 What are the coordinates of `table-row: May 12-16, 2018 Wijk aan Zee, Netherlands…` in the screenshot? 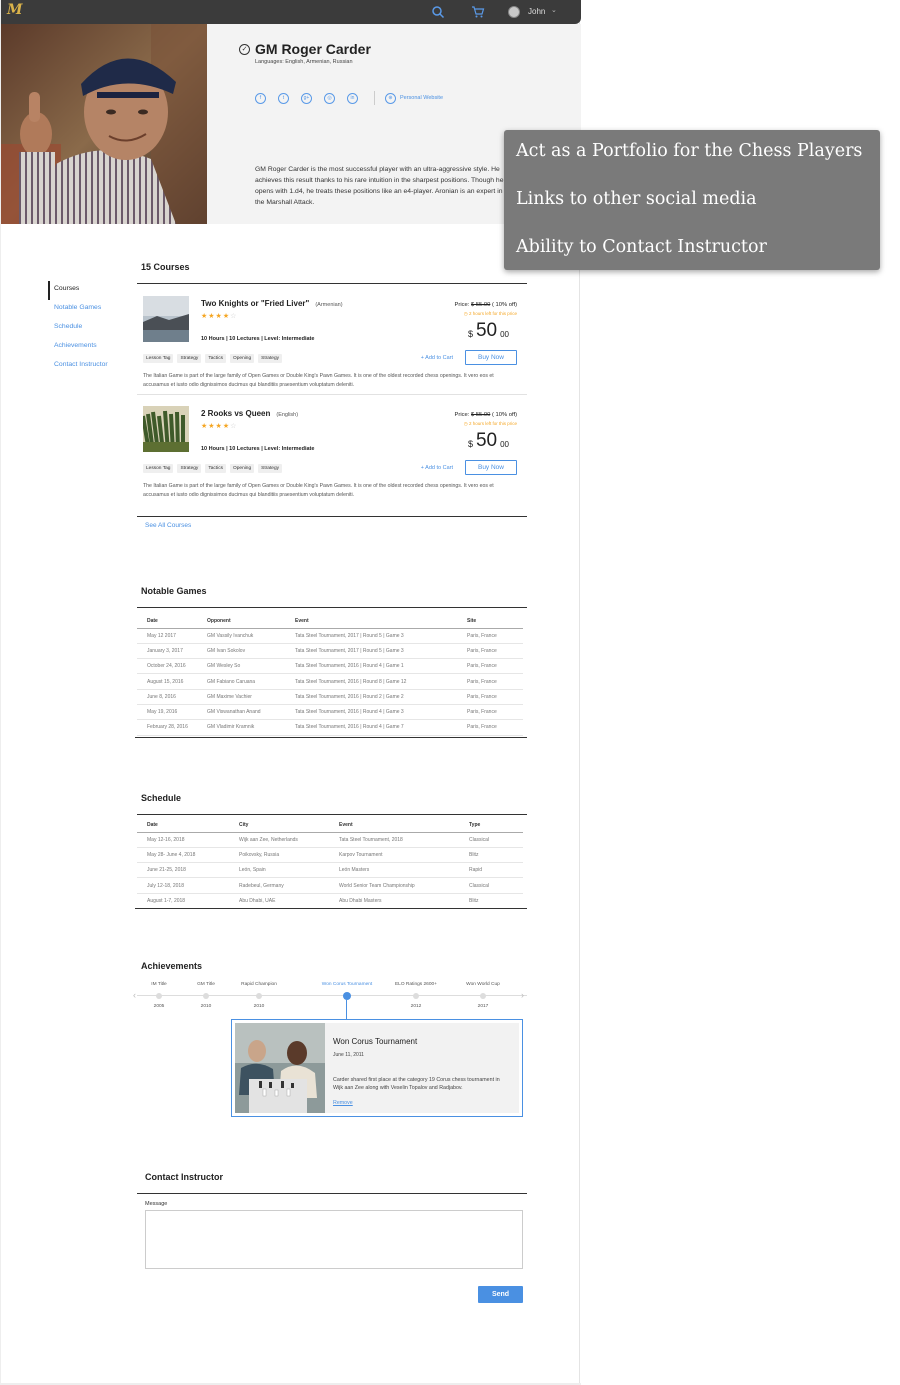 It's located at (330, 840).